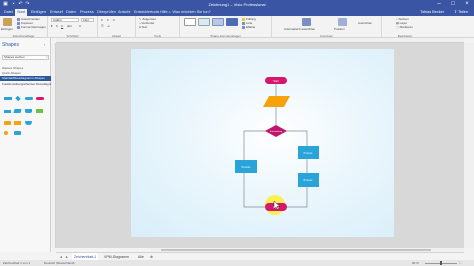 Image resolution: width=474 pixels, height=266 pixels. Describe the element at coordinates (44, 44) in the screenshot. I see `collapse-pane-icon: ‹` at that location.